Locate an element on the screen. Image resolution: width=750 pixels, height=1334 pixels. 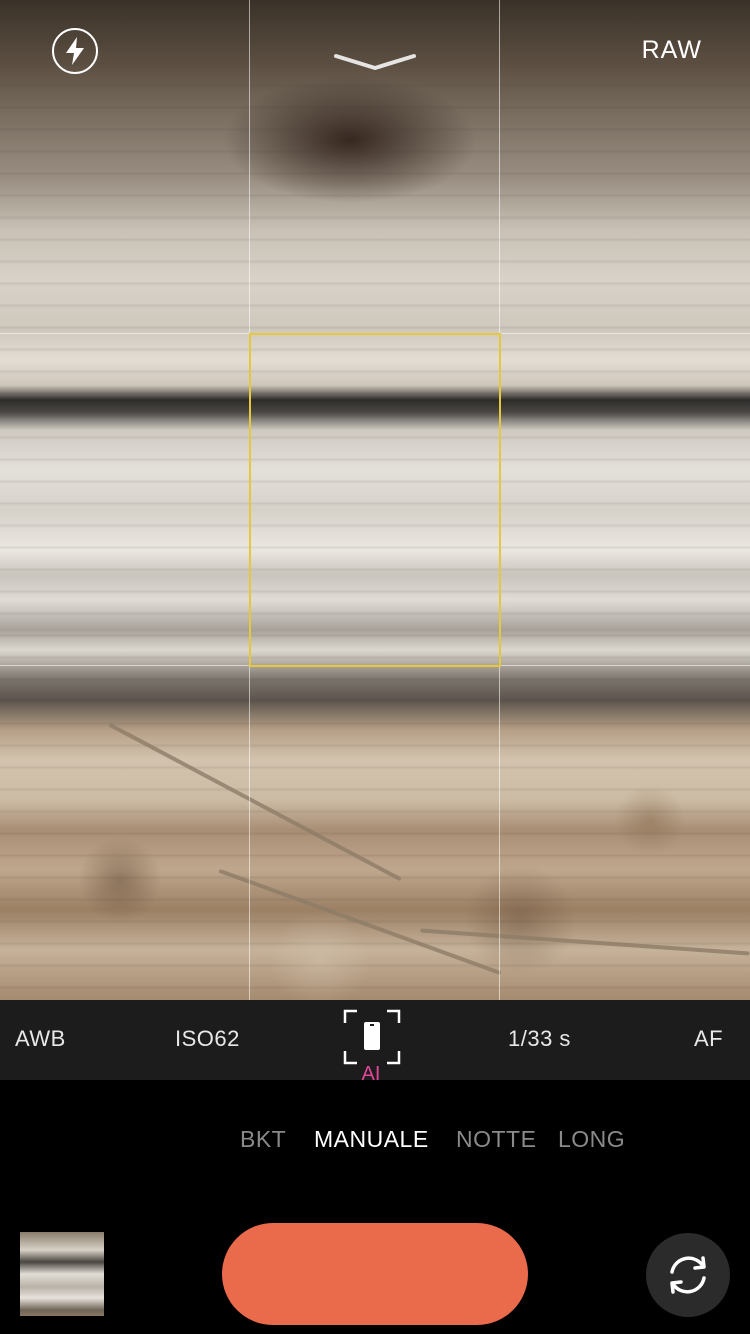
shutter-speed-button: 1/33 s is located at coordinates (539, 1039).